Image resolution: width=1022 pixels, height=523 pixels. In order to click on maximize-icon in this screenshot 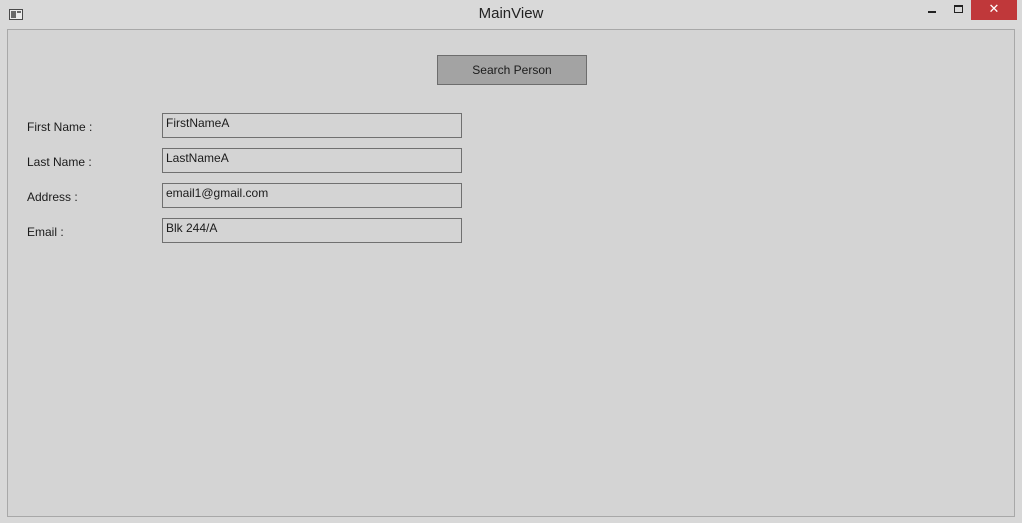, I will do `click(958, 9)`.